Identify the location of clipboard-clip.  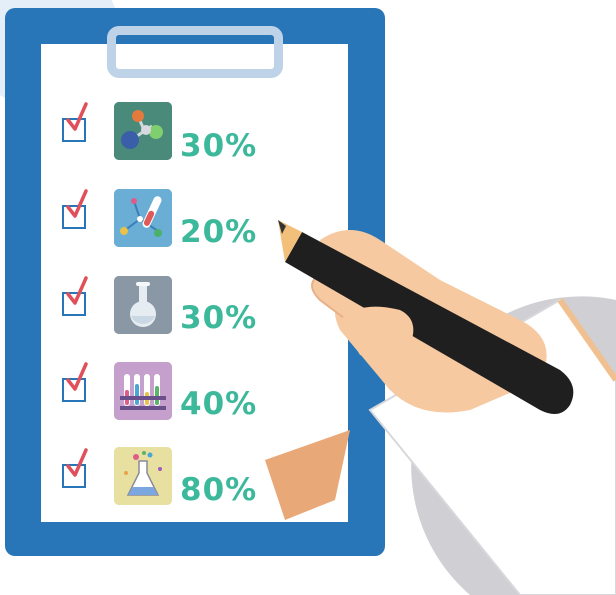
(195, 52).